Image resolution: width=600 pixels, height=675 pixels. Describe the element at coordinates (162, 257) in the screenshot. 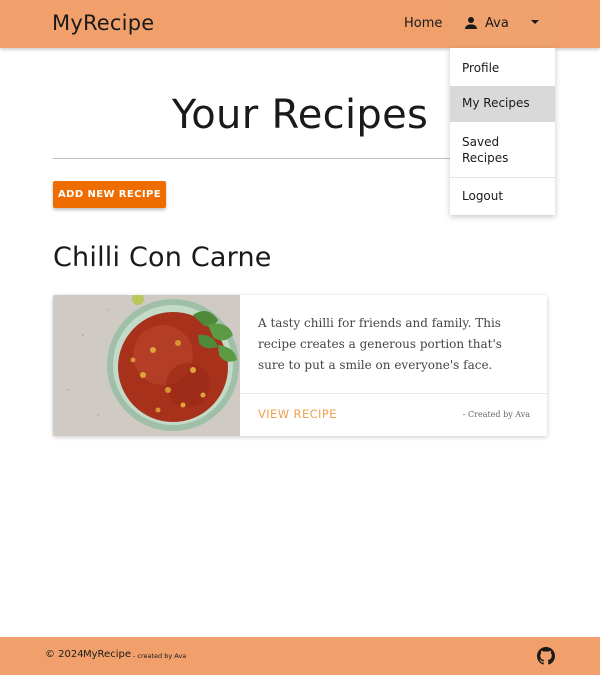

I see `recipe-heading: Chilli Con Carne` at that location.